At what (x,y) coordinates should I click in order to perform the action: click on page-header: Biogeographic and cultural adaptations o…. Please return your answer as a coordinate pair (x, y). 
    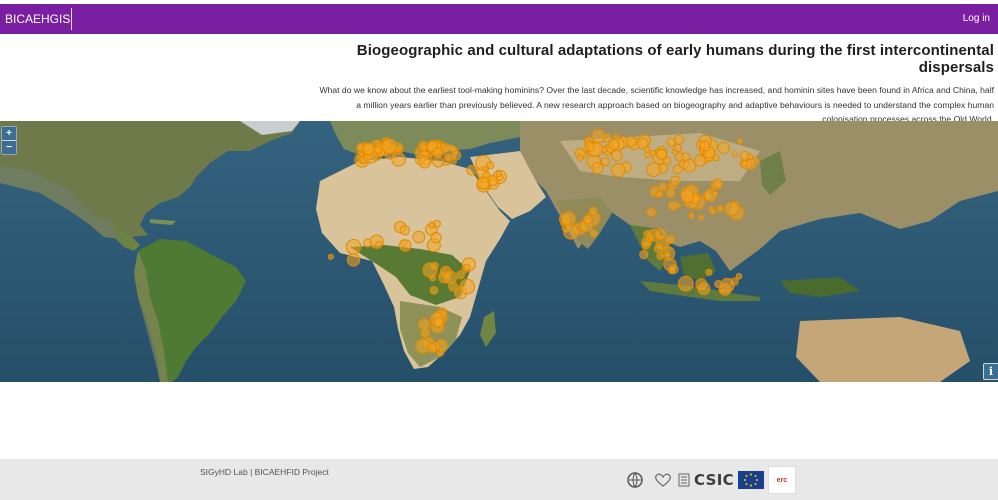
    Looking at the image, I should click on (654, 84).